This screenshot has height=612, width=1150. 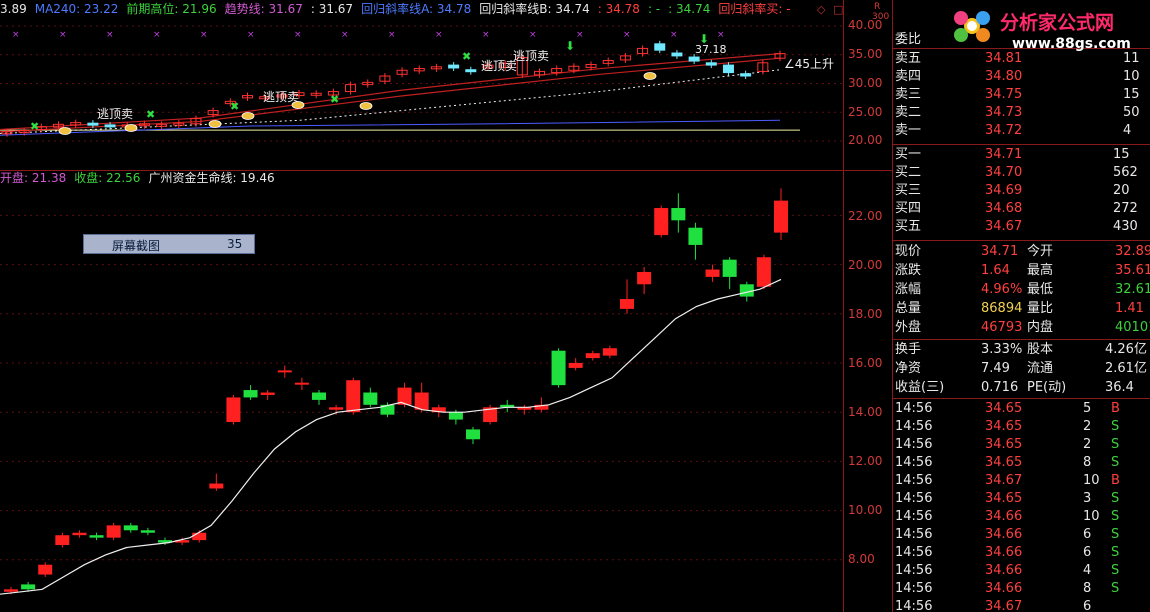 What do you see at coordinates (704, 39) in the screenshot?
I see `down-arrow-icon: ⬇` at bounding box center [704, 39].